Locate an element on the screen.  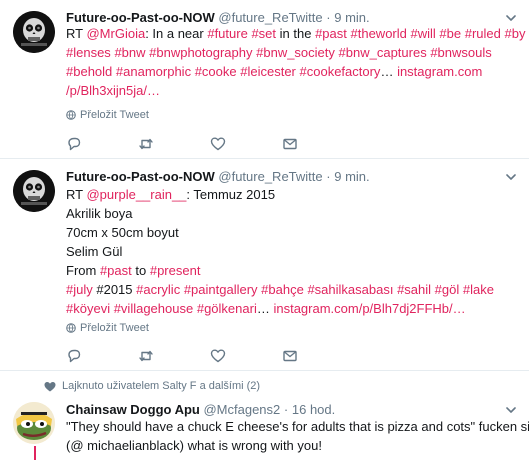
hashtag-link: #lenses is located at coordinates (88, 52).